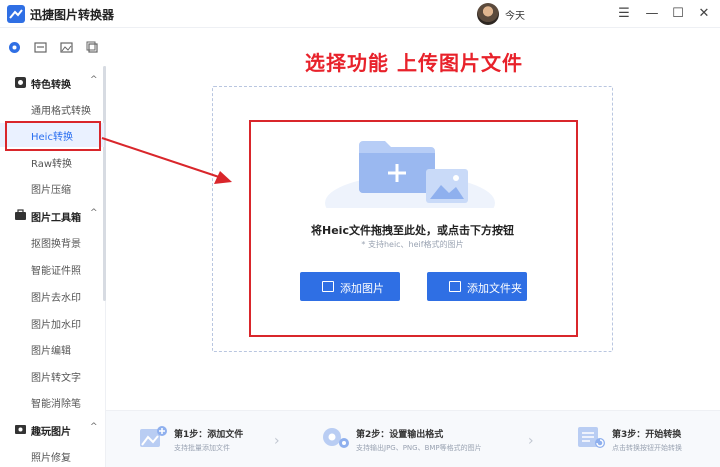 The width and height of the screenshot is (720, 467). Describe the element at coordinates (209, 435) in the screenshot. I see `step-title: 第1步：添加文件` at that location.